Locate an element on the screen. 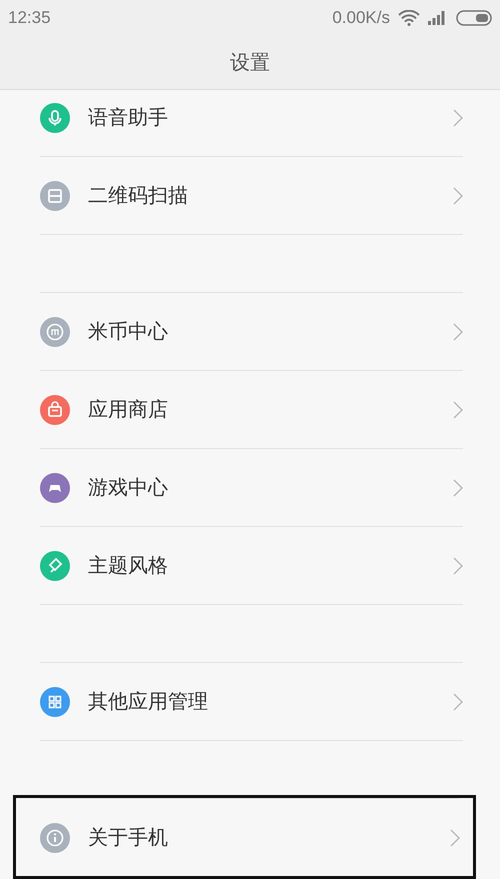  settings-item: 关于手机 is located at coordinates (250, 837).